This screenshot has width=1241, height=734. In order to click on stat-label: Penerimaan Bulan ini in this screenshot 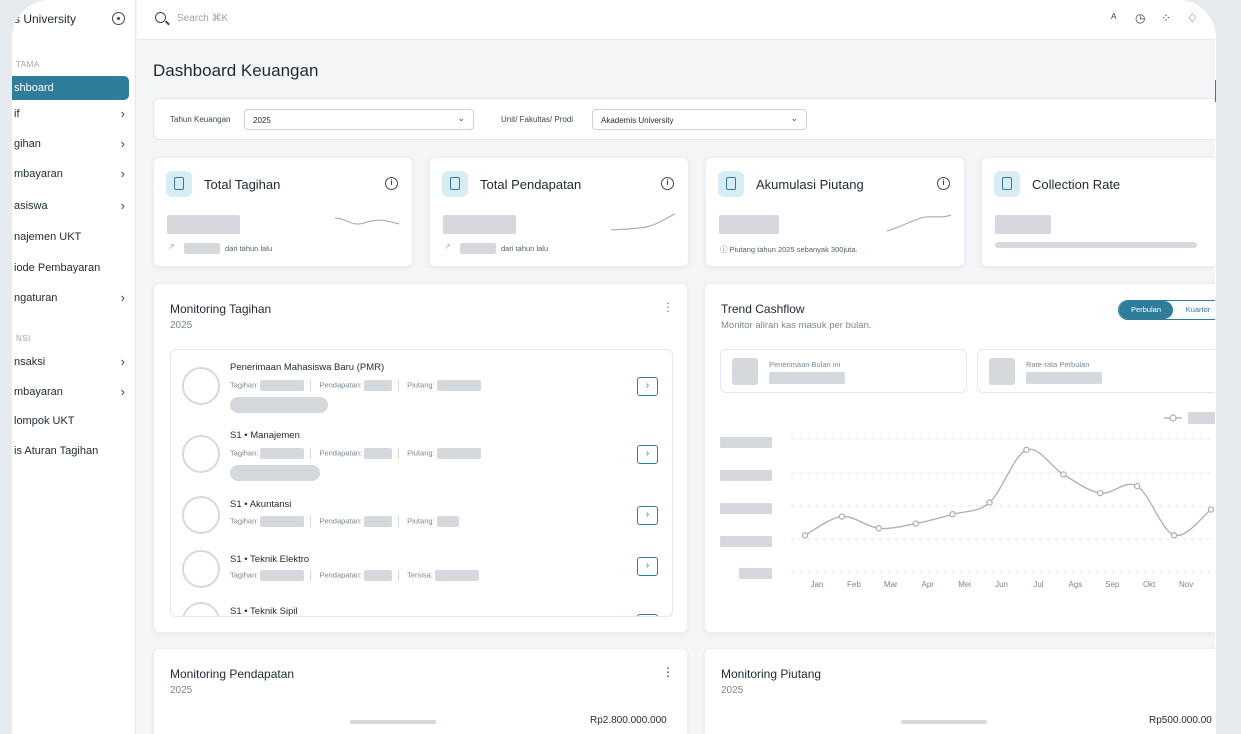, I will do `click(805, 364)`.